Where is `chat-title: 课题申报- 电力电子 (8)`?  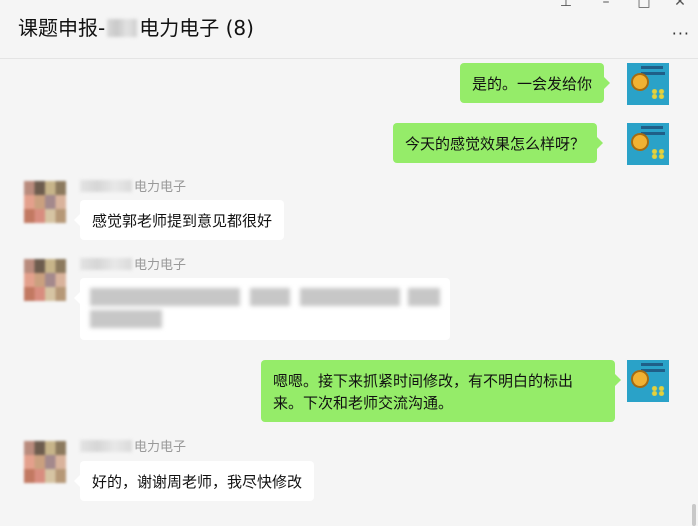
chat-title: 课题申报- 电力电子 (8) is located at coordinates (136, 26).